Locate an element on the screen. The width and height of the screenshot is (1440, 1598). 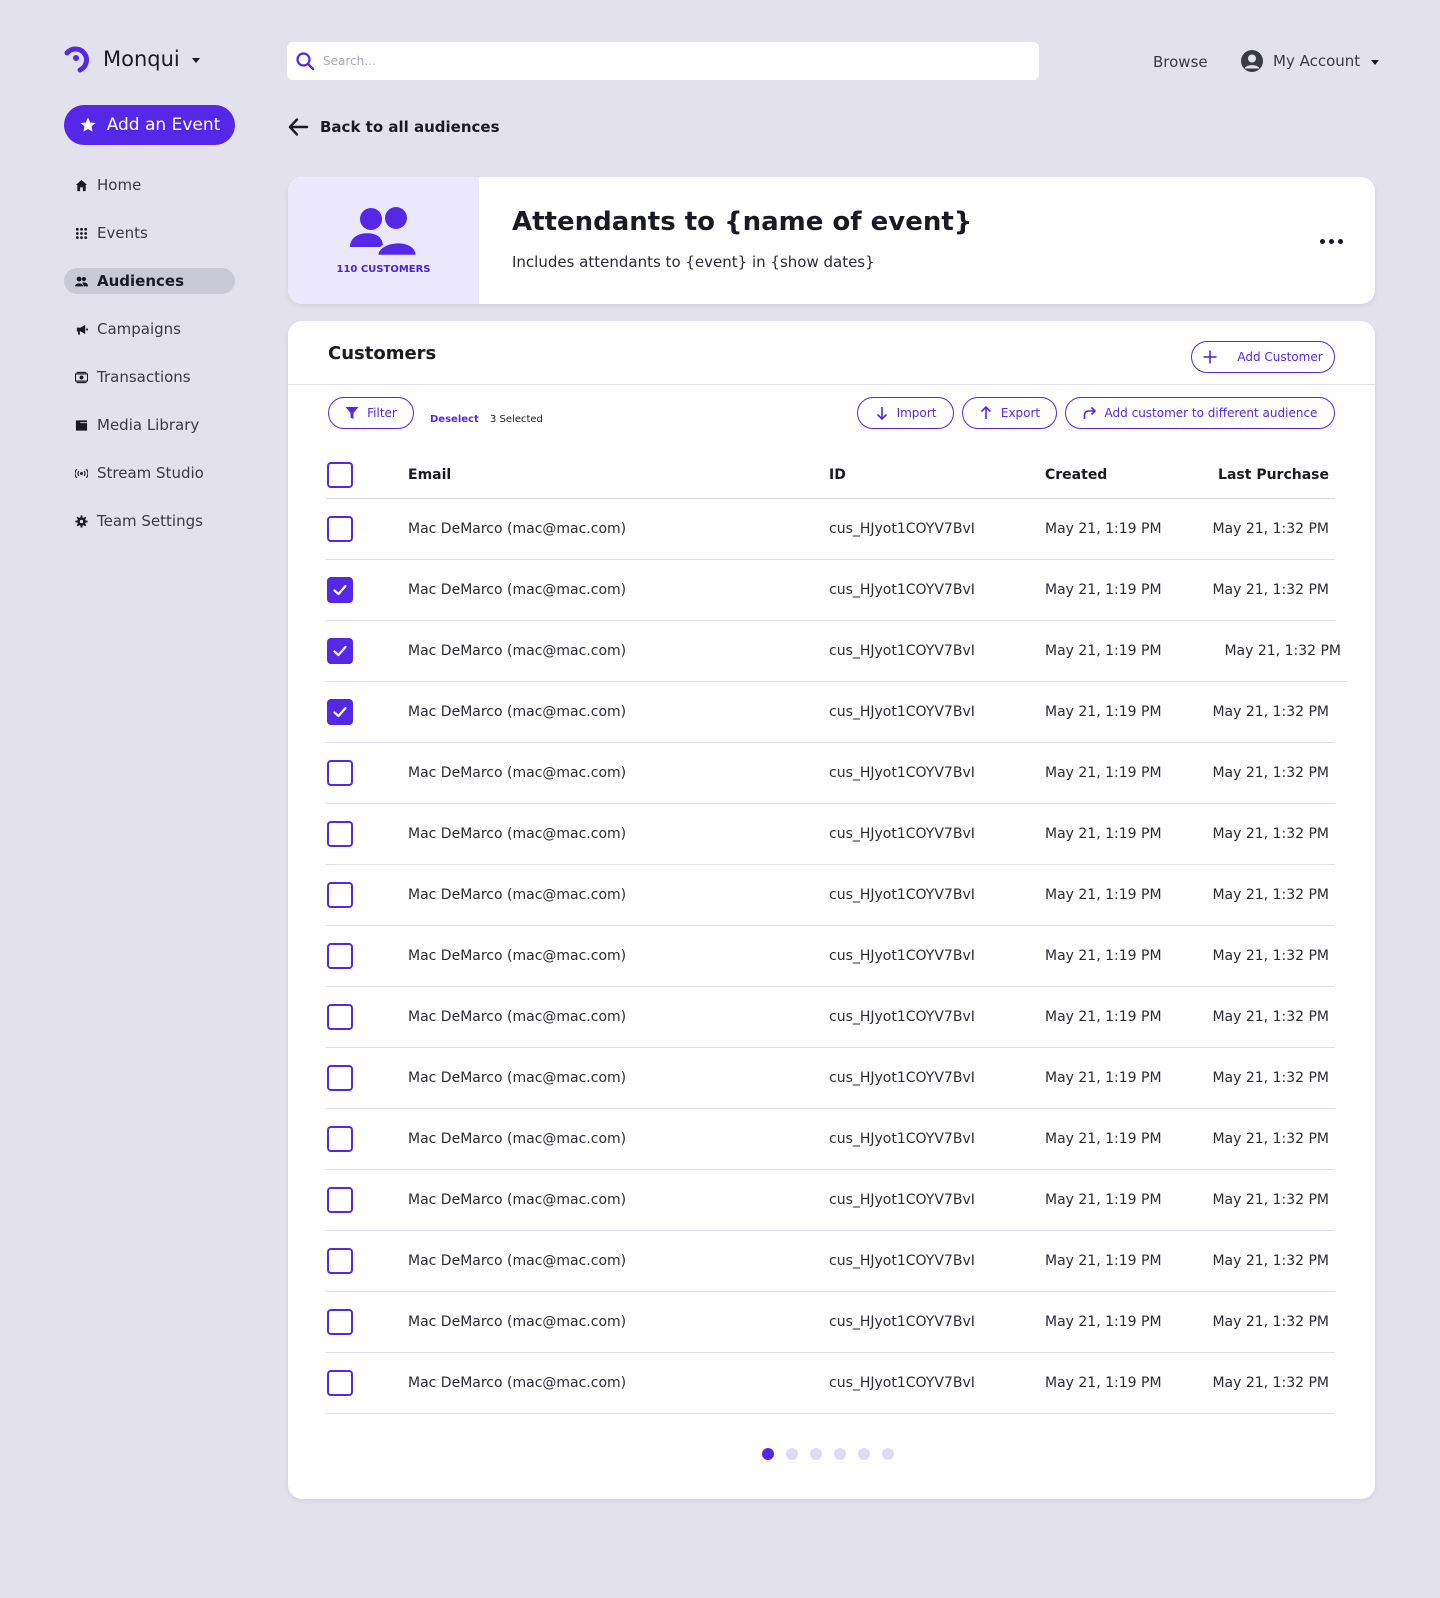
checkmark-icon is located at coordinates (340, 590).